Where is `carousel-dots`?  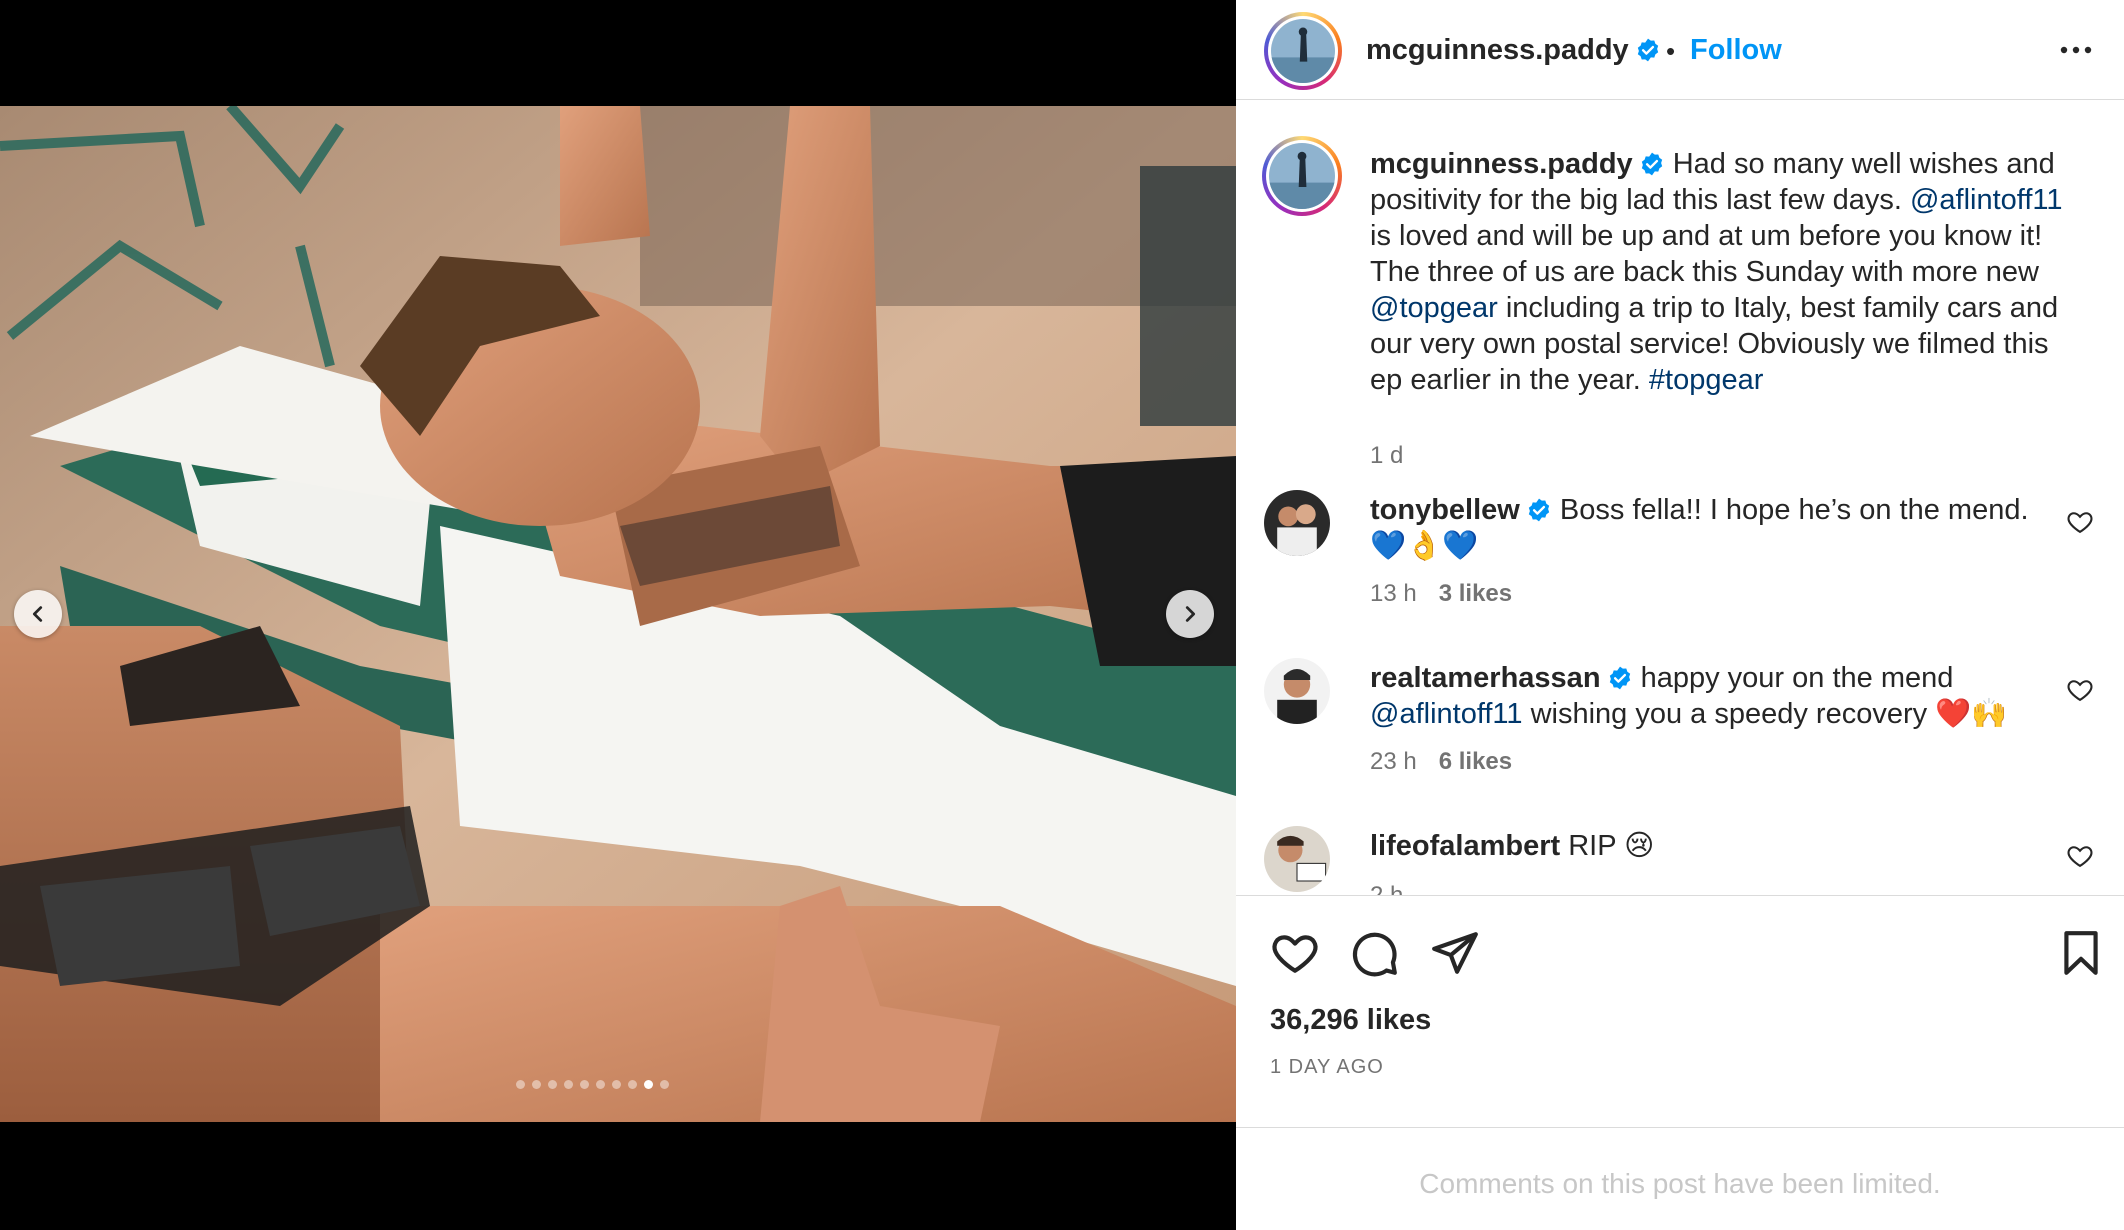
carousel-dots is located at coordinates (592, 1084).